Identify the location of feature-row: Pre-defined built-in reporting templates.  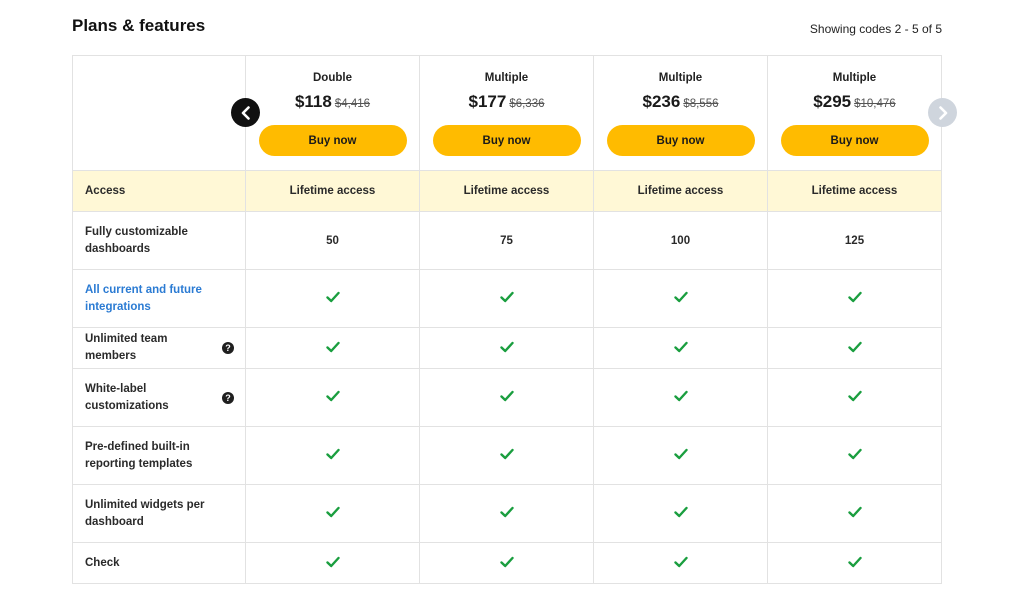
(507, 455).